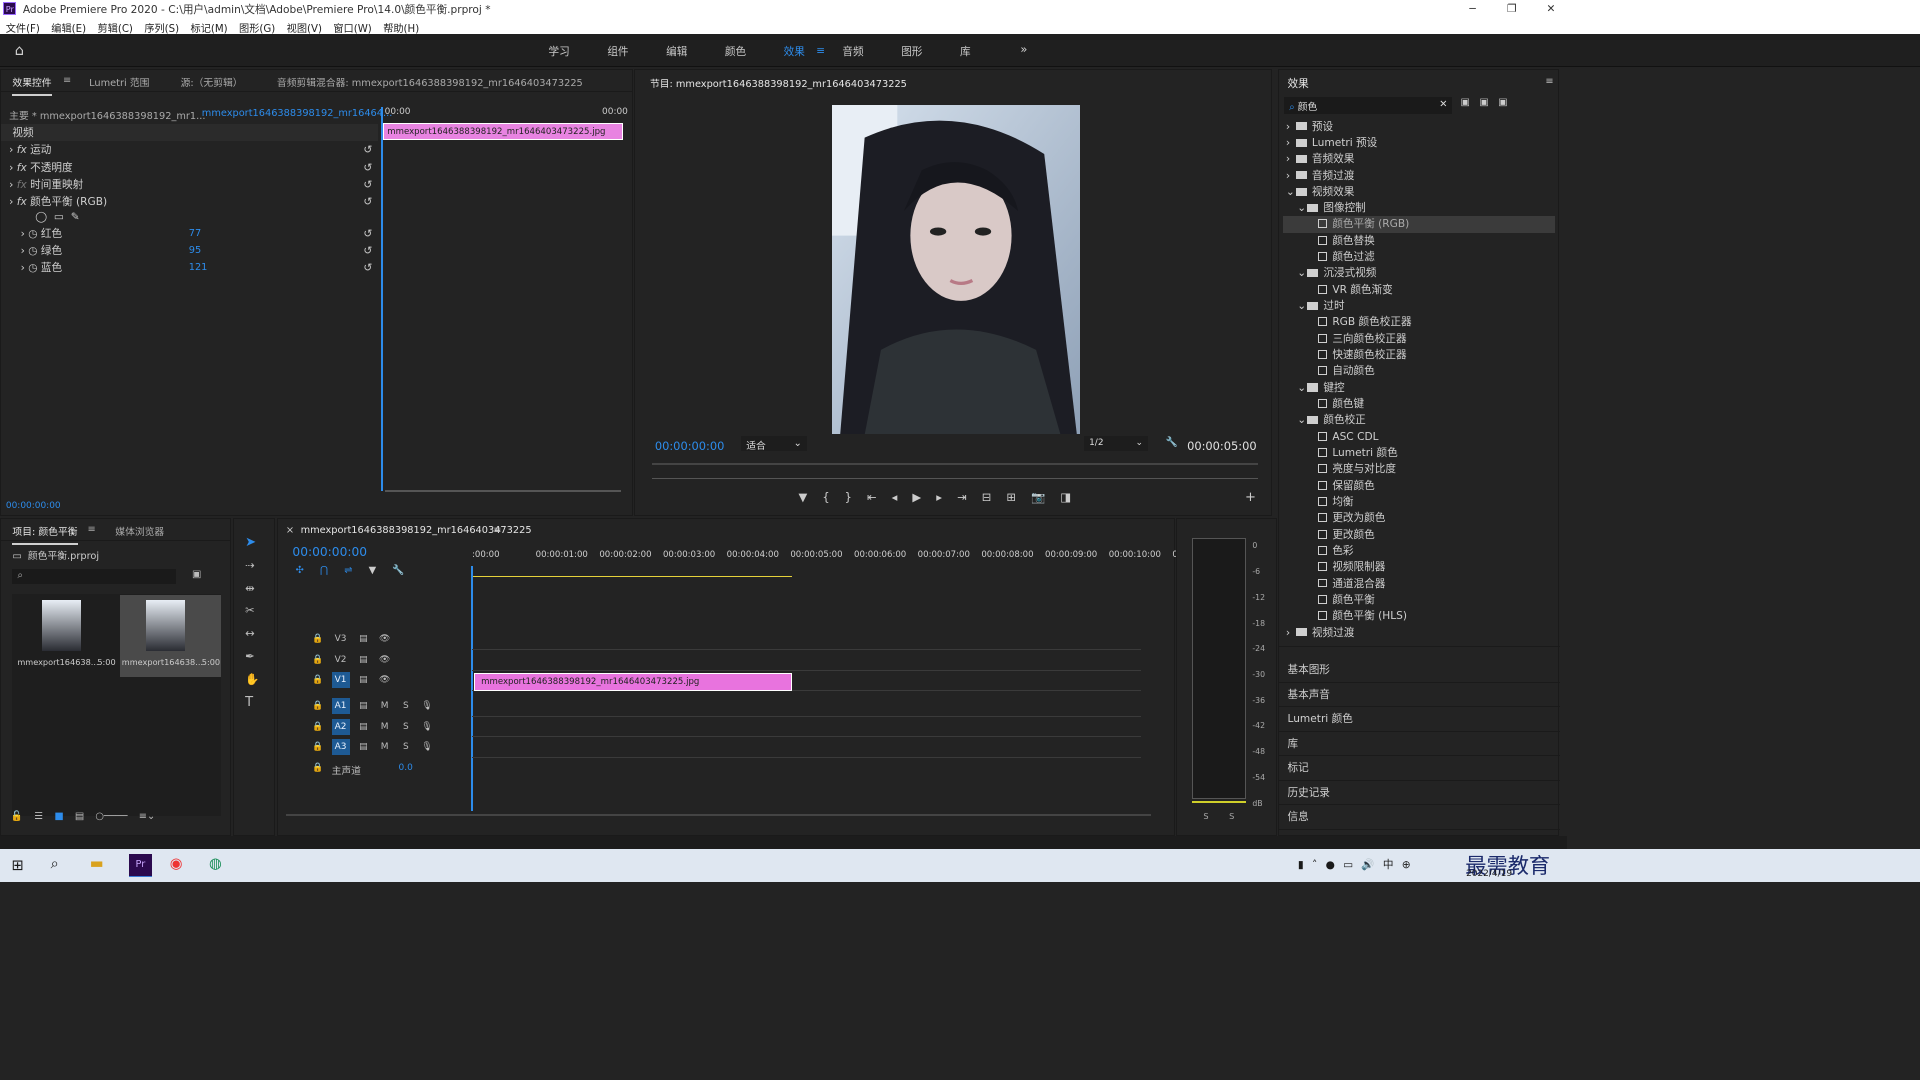 This screenshot has width=1920, height=1080. Describe the element at coordinates (300, 570) in the screenshot. I see `nest-icon: ✣` at that location.